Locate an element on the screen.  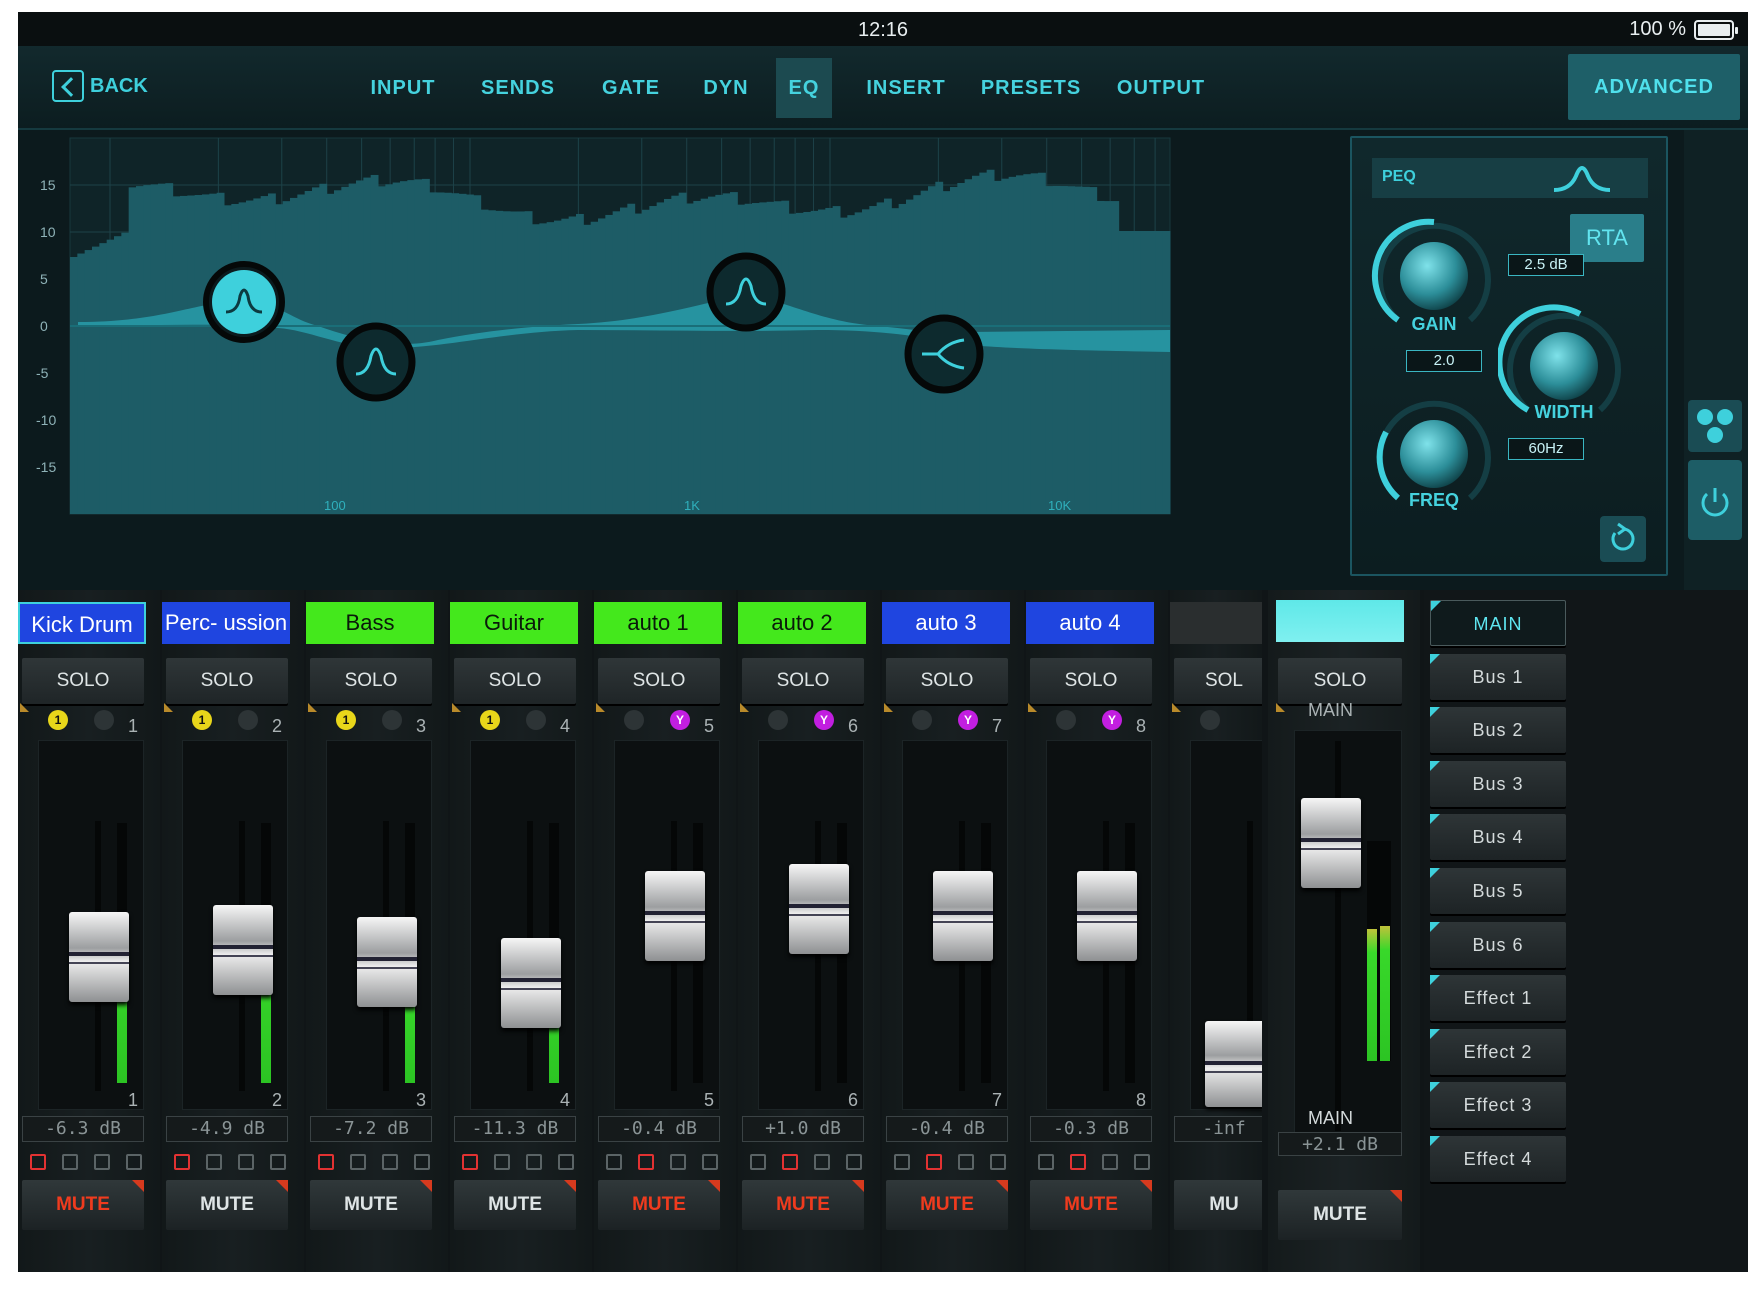
bus-button-effect-3: Effect 3 is located at coordinates (1498, 1105).